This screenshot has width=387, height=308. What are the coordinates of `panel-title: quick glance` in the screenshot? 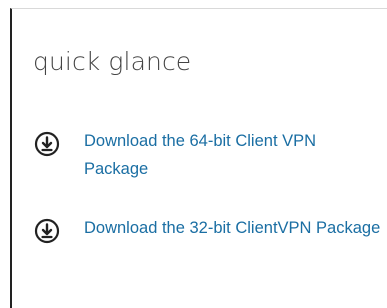 It's located at (112, 61).